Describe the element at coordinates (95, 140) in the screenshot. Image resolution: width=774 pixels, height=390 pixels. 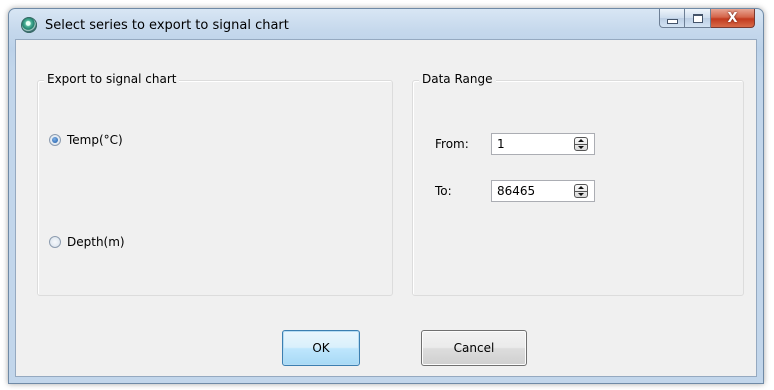
I see `radio-temp-label: Temp(°C)` at that location.